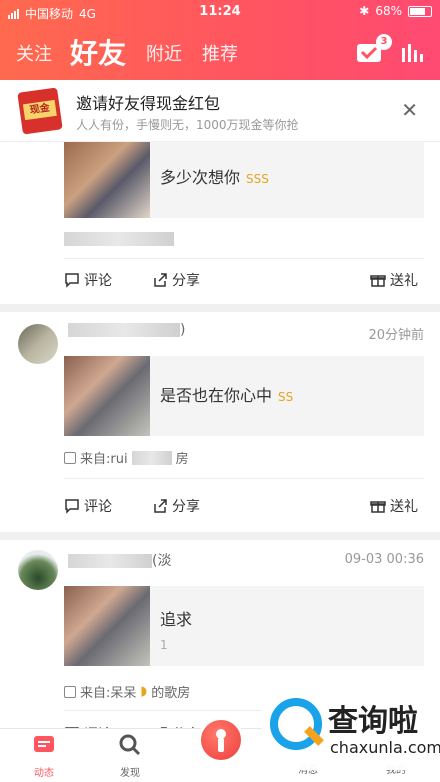 The width and height of the screenshot is (440, 782). Describe the element at coordinates (396, 335) in the screenshot. I see `post-time: 20分钟前` at that location.